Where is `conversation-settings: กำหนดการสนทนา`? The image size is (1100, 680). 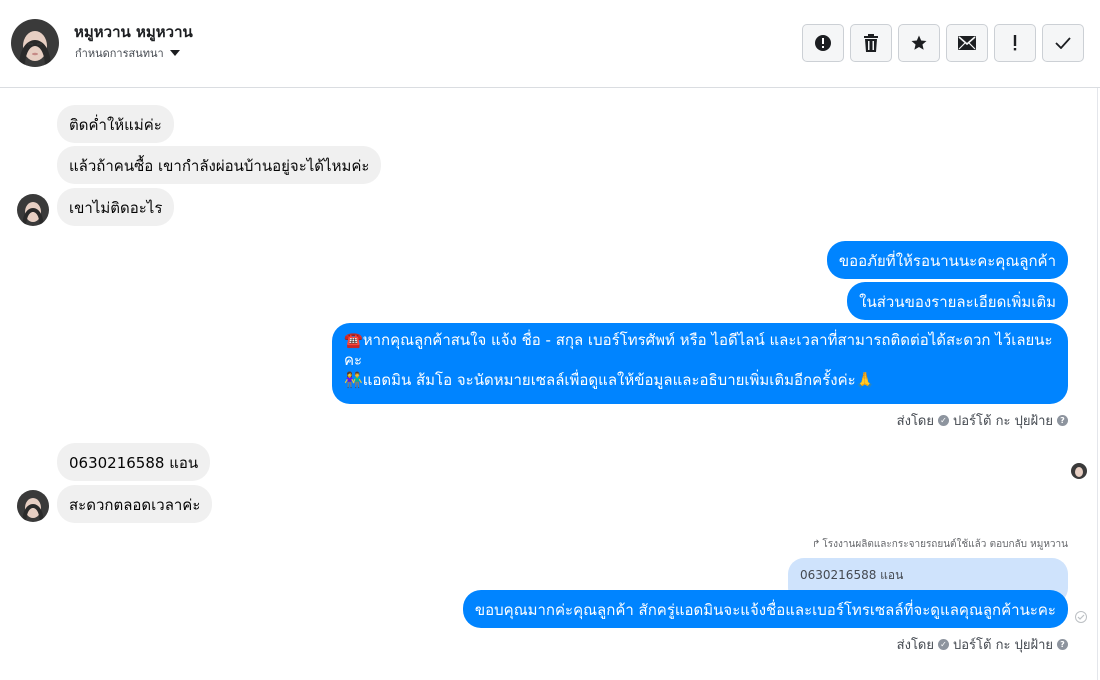 conversation-settings: กำหนดการสนทนา is located at coordinates (127, 53).